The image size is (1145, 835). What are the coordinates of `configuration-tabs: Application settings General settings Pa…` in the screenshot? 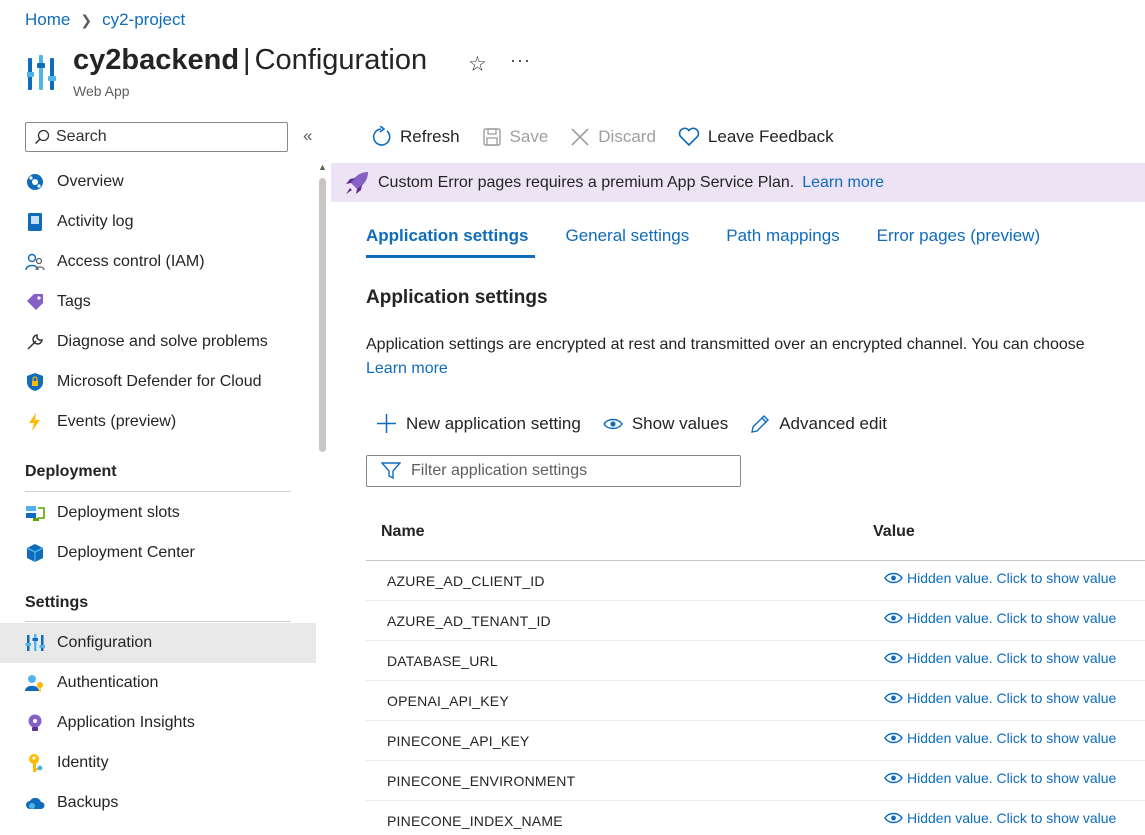 It's located at (721, 242).